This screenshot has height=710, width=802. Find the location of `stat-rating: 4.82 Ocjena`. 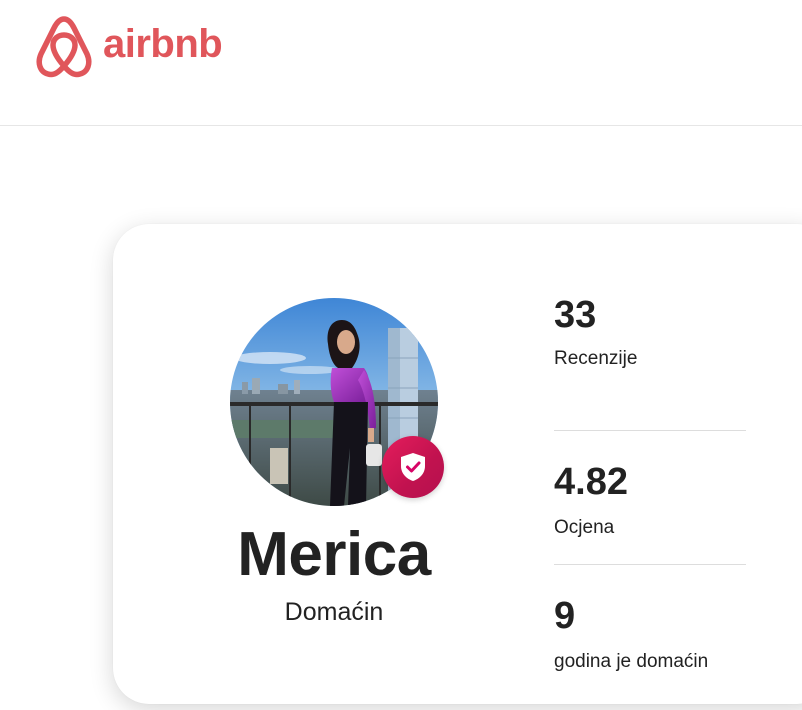

stat-rating: 4.82 Ocjena is located at coordinates (650, 497).